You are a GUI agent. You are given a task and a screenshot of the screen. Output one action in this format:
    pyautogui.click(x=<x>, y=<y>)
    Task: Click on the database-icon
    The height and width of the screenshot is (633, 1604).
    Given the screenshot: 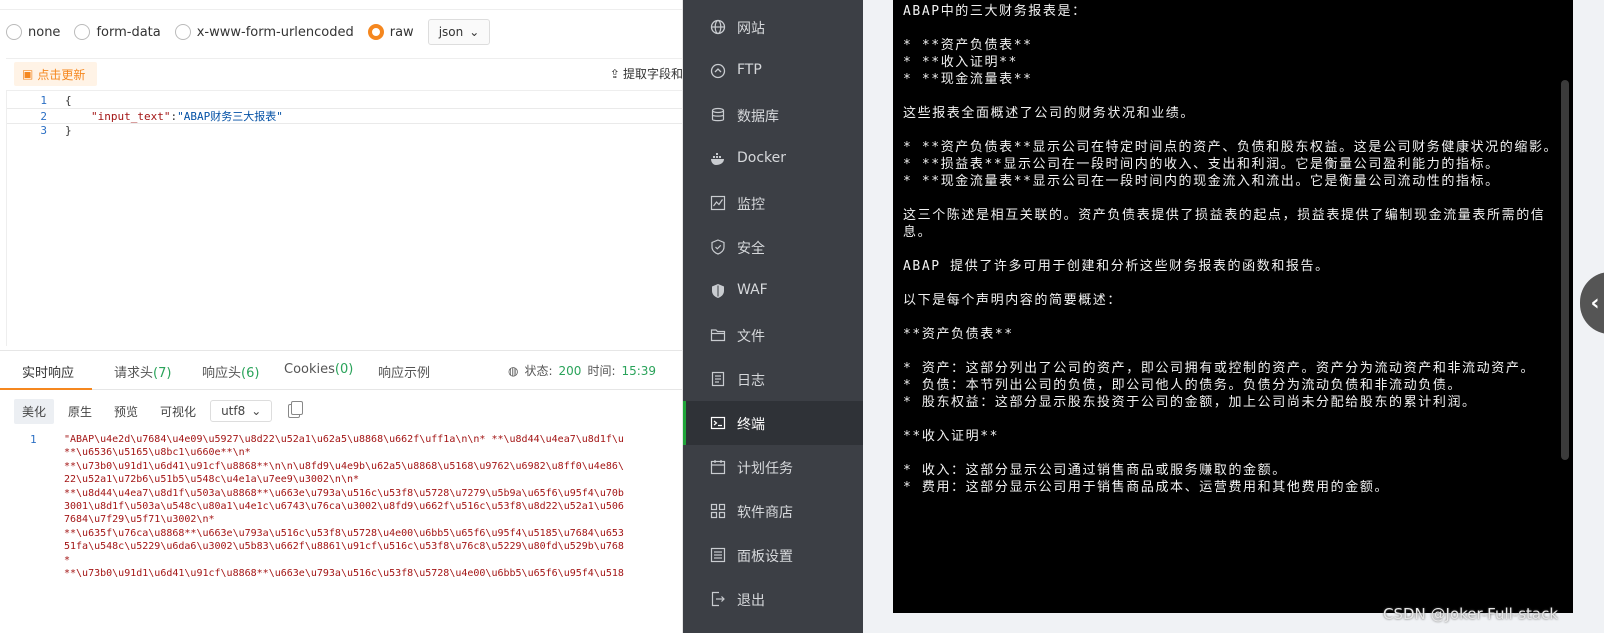 What is the action you would take?
    pyautogui.click(x=718, y=115)
    